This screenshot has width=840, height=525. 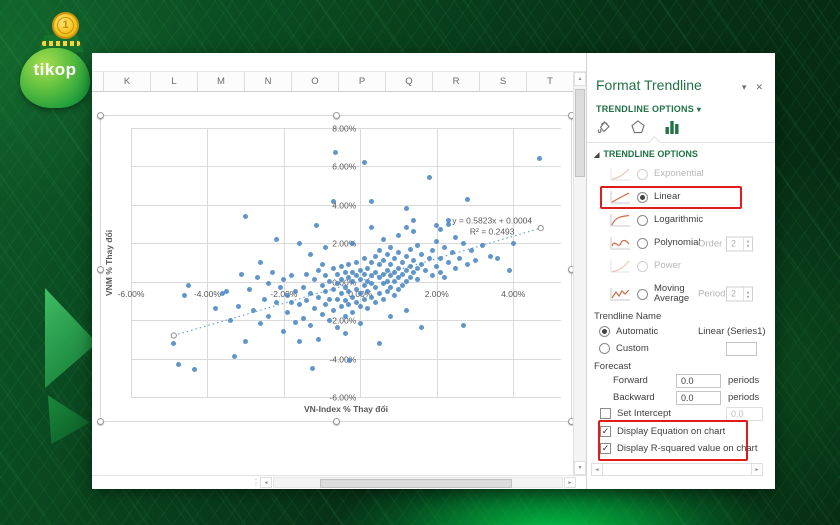 What do you see at coordinates (646, 154) in the screenshot?
I see `trendline-options-section-header: ◢ TRENDLINE OPTIONS` at bounding box center [646, 154].